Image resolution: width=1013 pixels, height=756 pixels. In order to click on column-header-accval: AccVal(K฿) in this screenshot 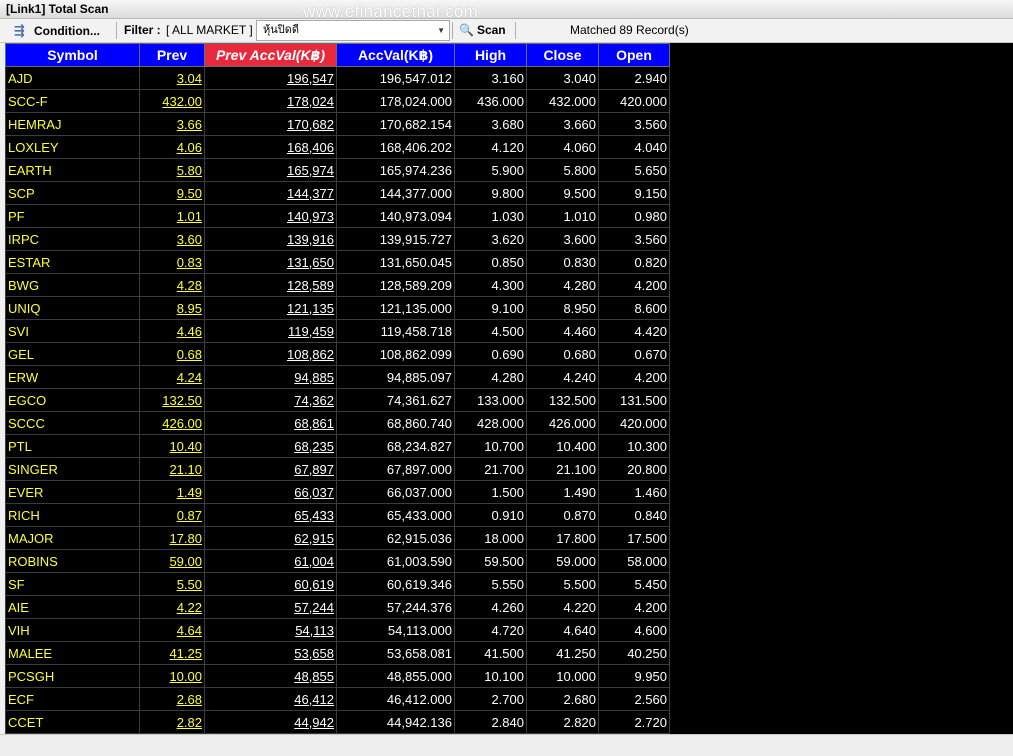, I will do `click(395, 55)`.